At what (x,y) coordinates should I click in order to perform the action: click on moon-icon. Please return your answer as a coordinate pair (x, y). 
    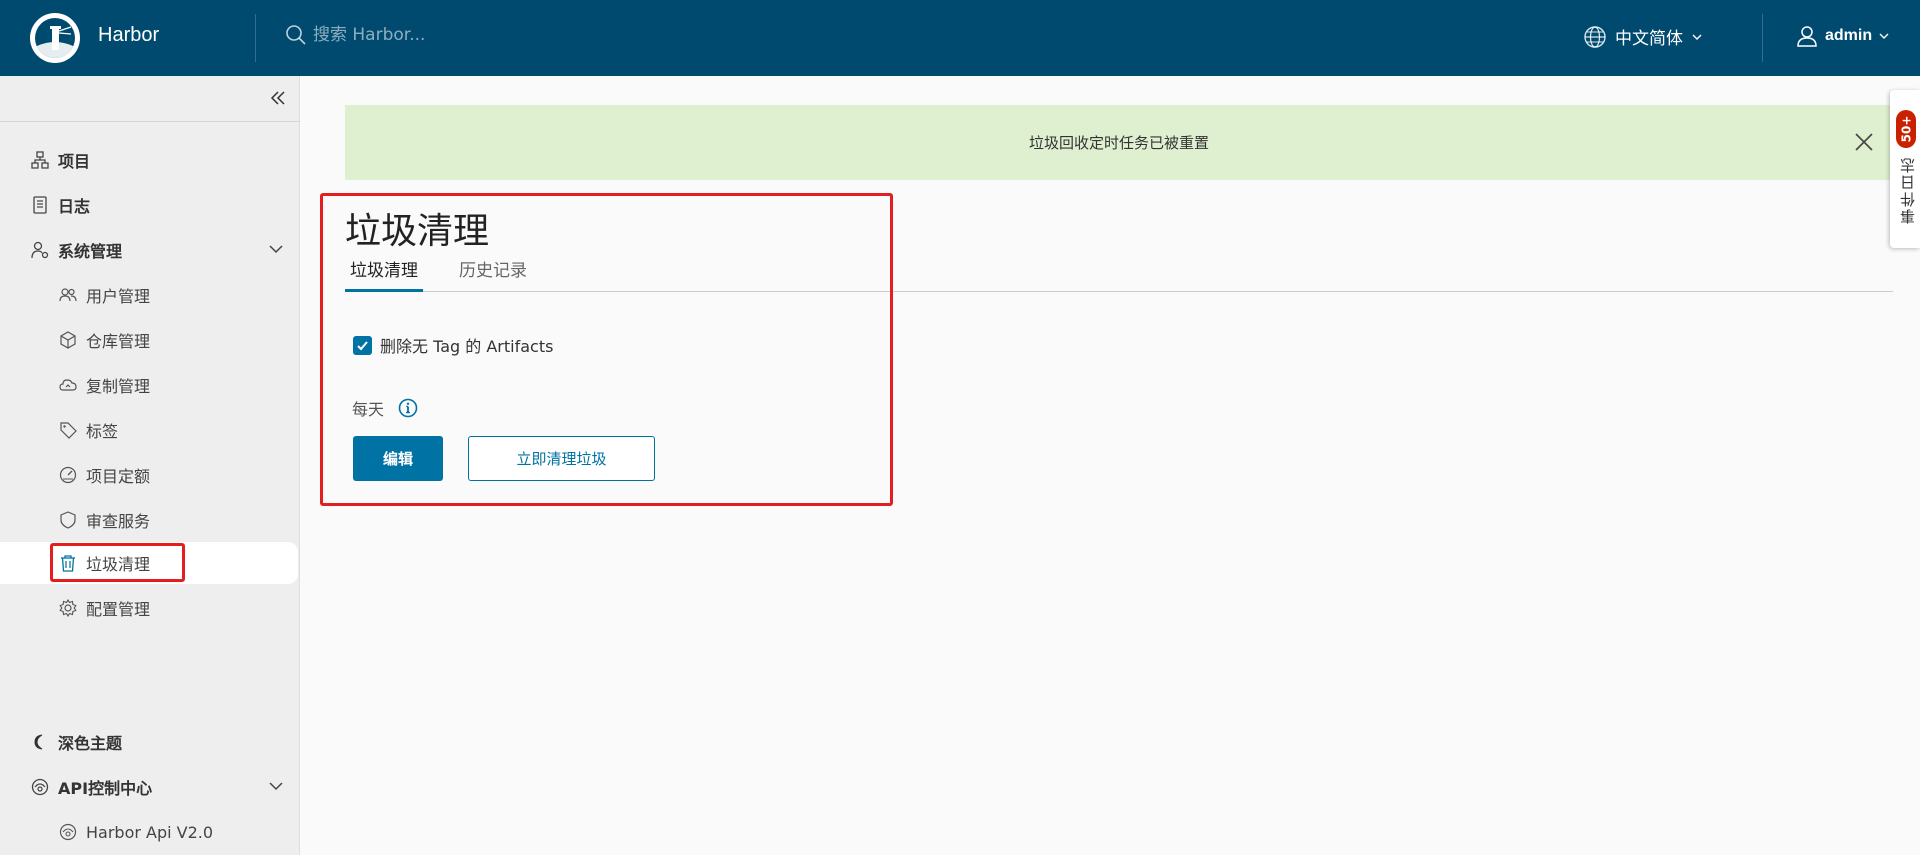
    Looking at the image, I should click on (40, 742).